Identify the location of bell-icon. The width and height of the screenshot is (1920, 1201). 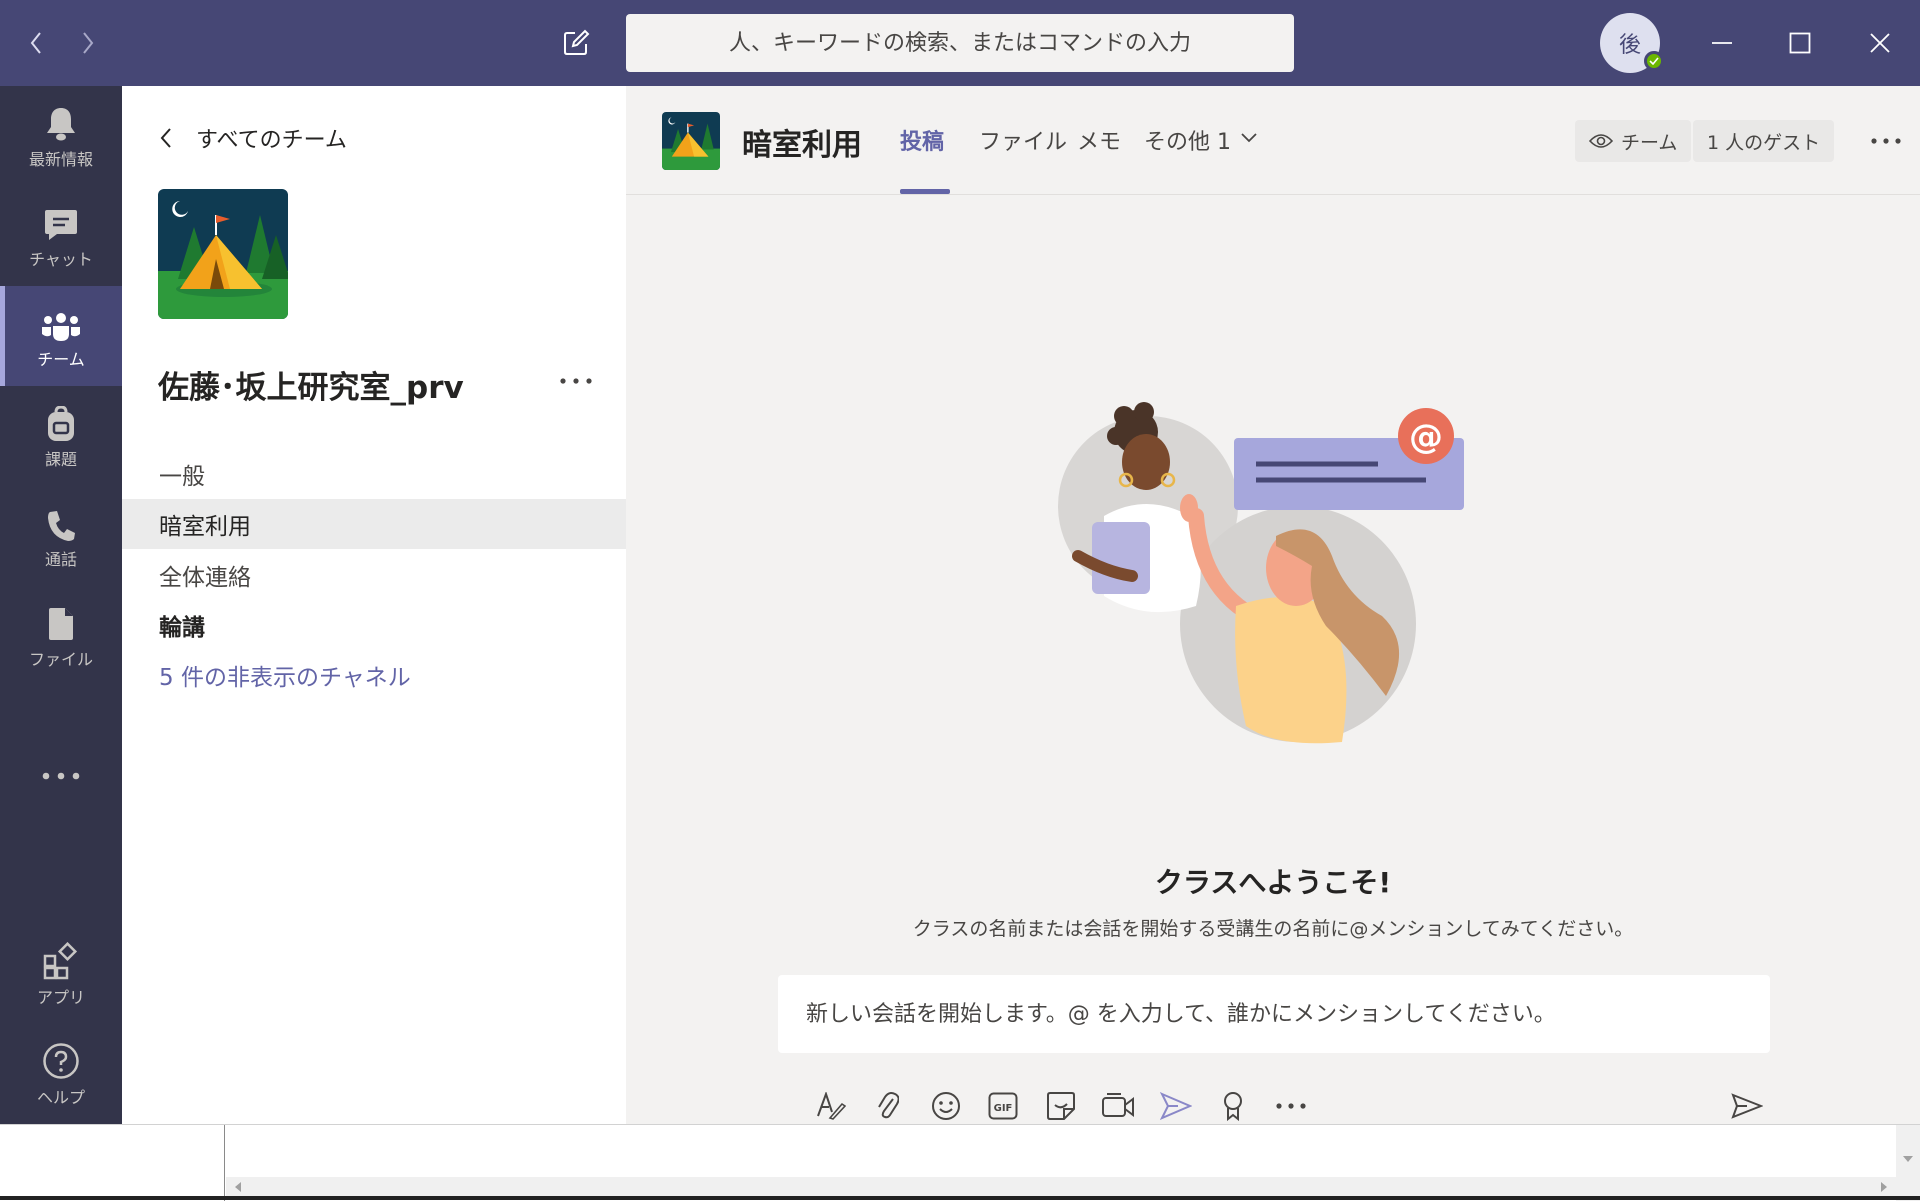
(61, 124).